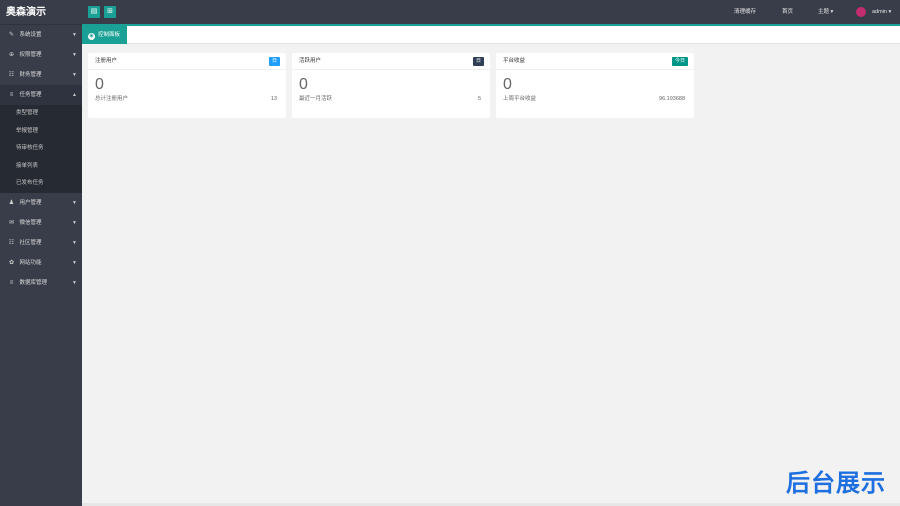  What do you see at coordinates (479, 99) in the screenshot?
I see `card-foot-value: 5` at bounding box center [479, 99].